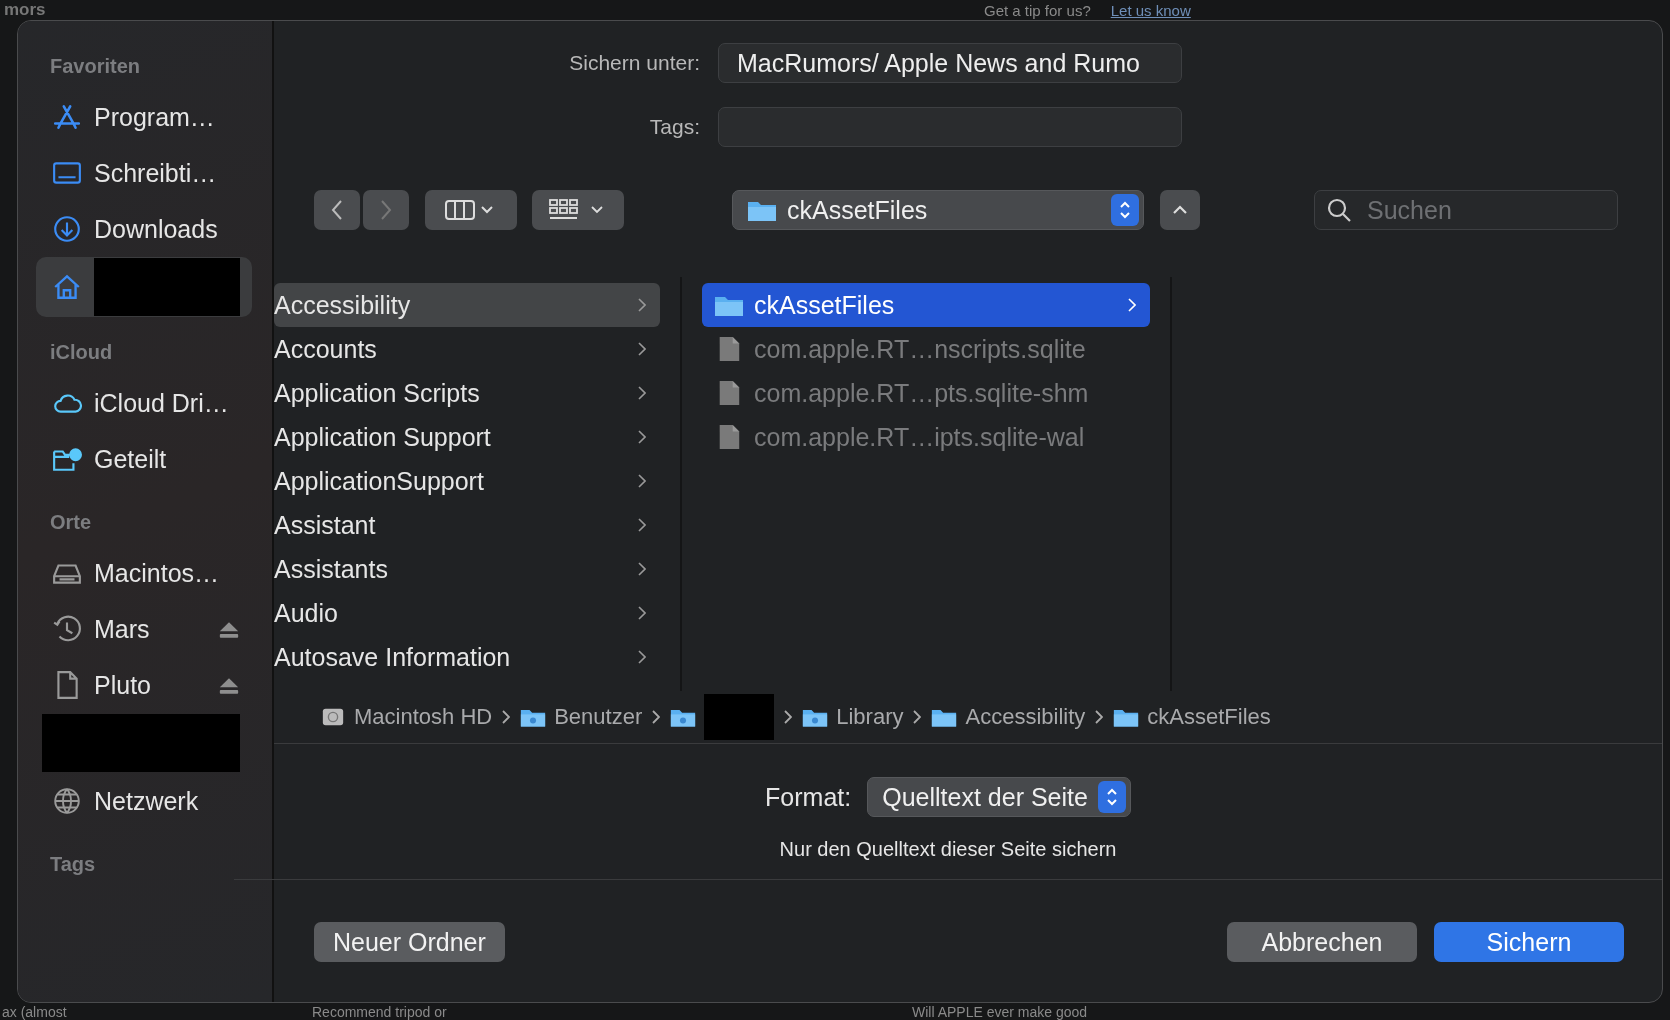 The image size is (1670, 1020). What do you see at coordinates (144, 287) in the screenshot?
I see `sidebar-item` at bounding box center [144, 287].